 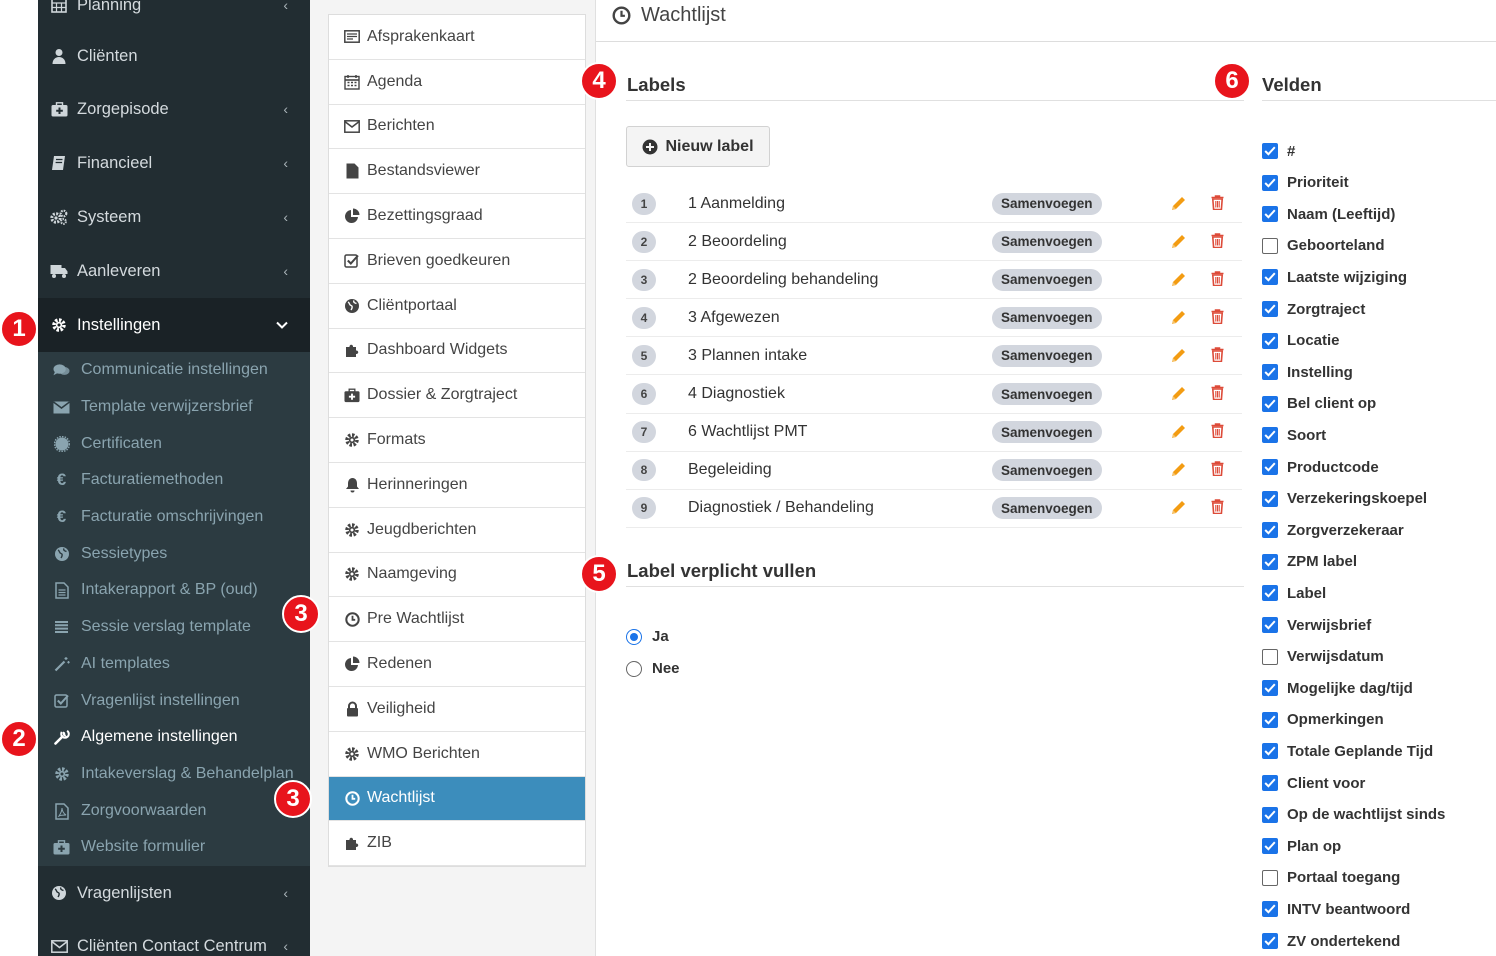 What do you see at coordinates (1344, 499) in the screenshot?
I see `field-checkbox-item: Verzekeringskoepel` at bounding box center [1344, 499].